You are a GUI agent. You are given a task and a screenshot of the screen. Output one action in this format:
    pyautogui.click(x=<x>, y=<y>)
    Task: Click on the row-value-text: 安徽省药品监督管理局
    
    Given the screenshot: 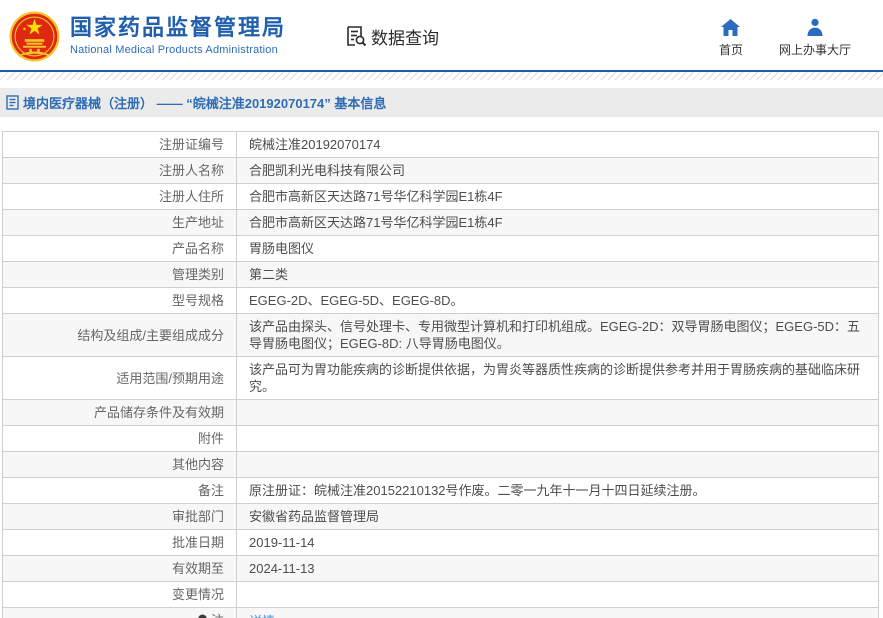 What is the action you would take?
    pyautogui.click(x=314, y=516)
    